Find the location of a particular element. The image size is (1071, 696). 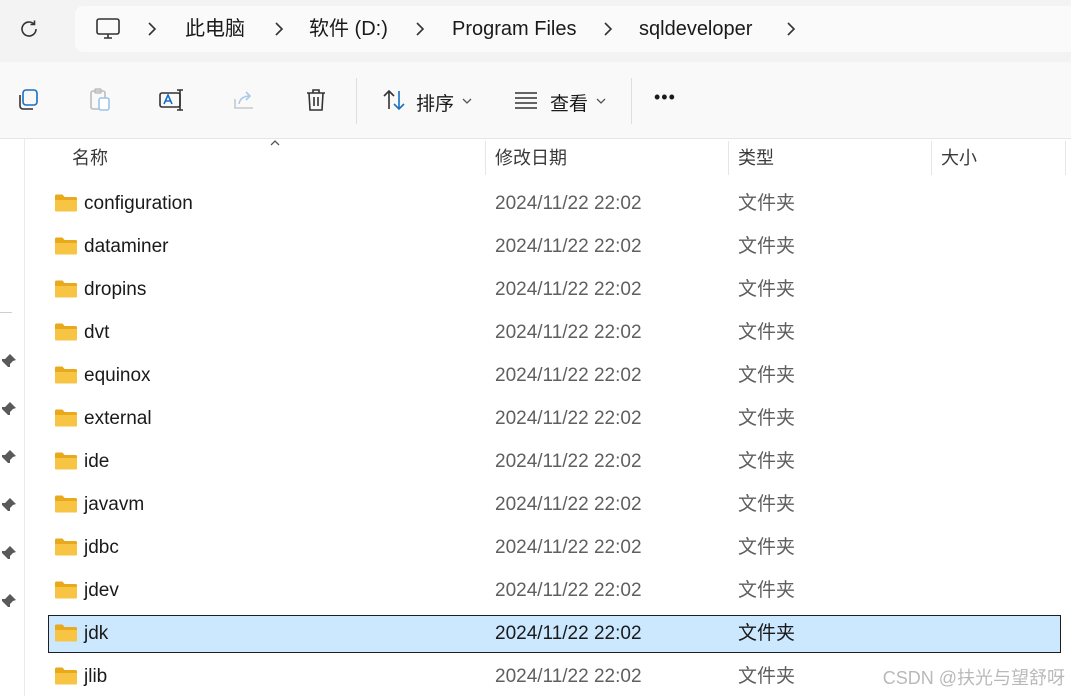

refresh-button is located at coordinates (29, 29).